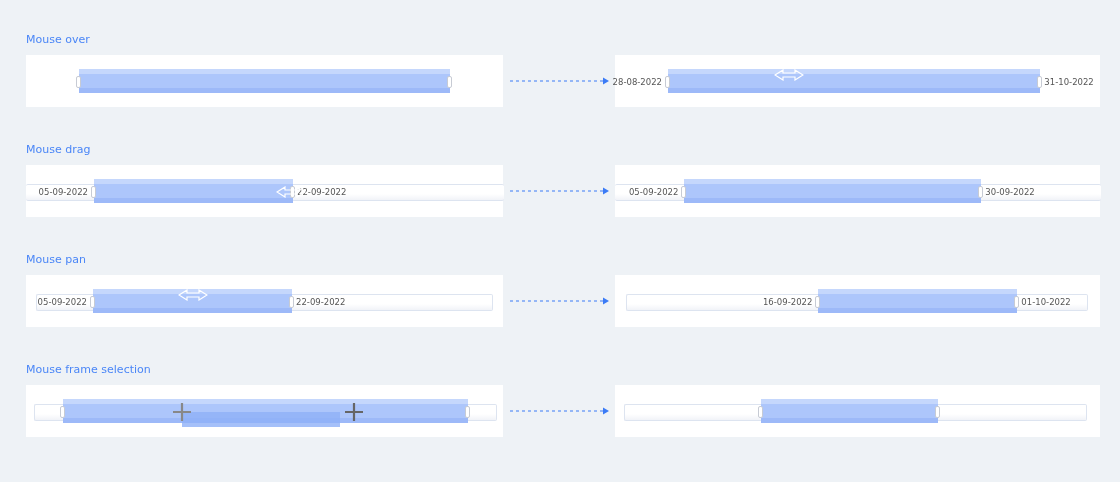 The height and width of the screenshot is (482, 1120). What do you see at coordinates (1069, 82) in the screenshot?
I see `date-label: 31-10-2022` at bounding box center [1069, 82].